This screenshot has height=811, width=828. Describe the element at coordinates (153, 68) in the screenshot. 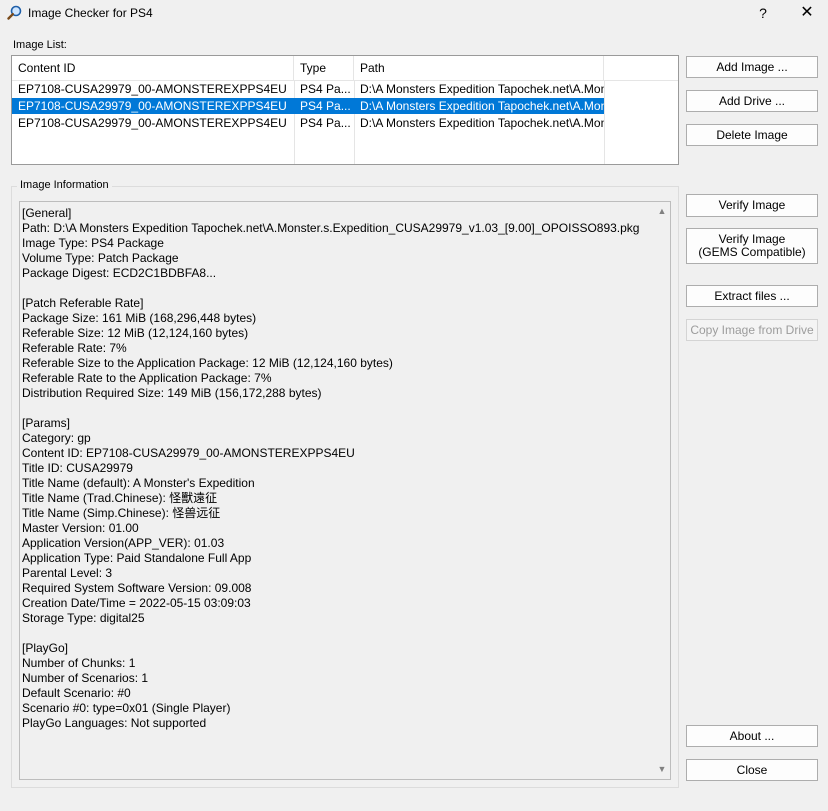

I see `column-header-content-id: Content ID` at that location.